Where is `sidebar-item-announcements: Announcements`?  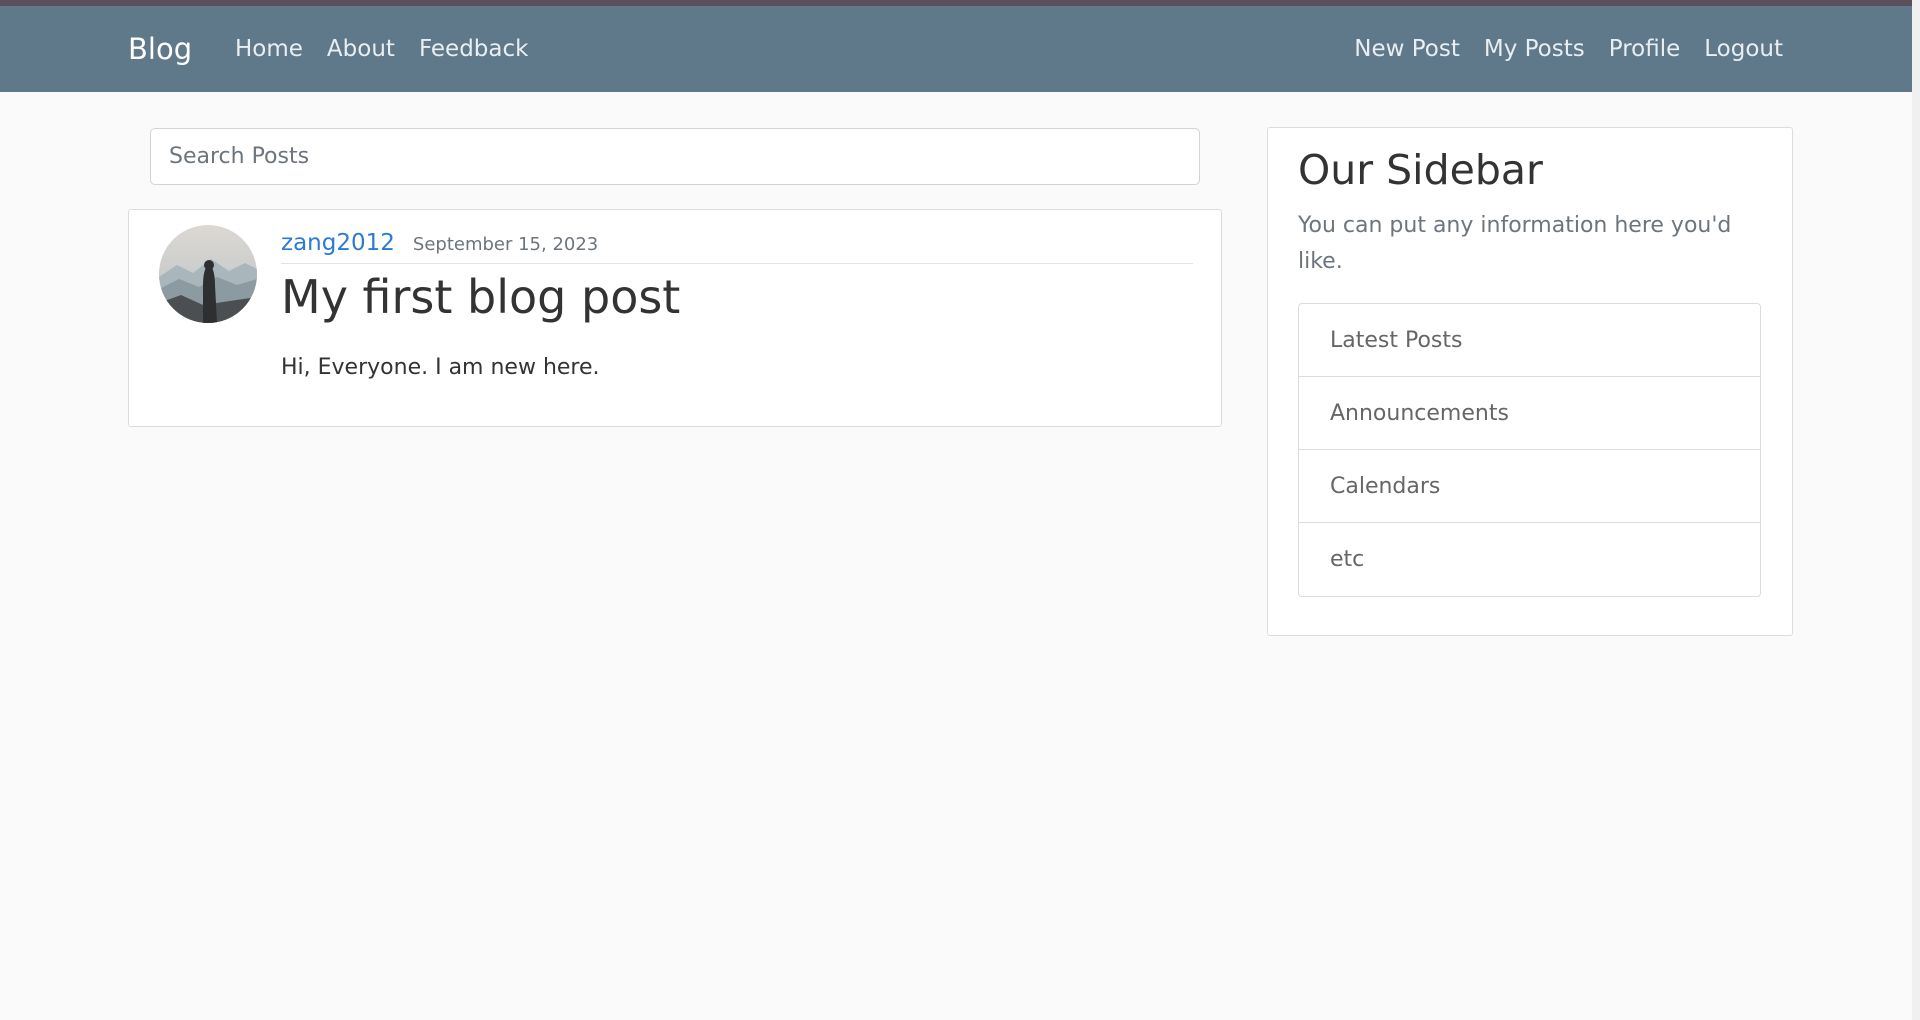 sidebar-item-announcements: Announcements is located at coordinates (1529, 413).